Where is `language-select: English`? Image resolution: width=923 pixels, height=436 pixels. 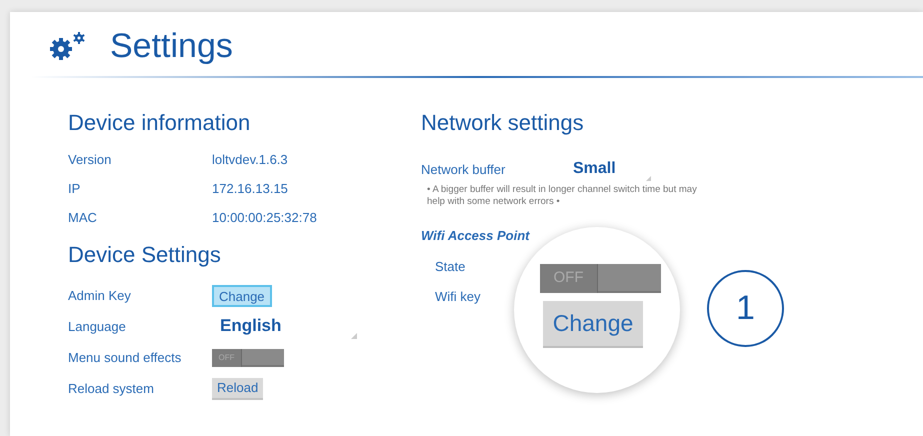
language-select: English is located at coordinates (284, 326).